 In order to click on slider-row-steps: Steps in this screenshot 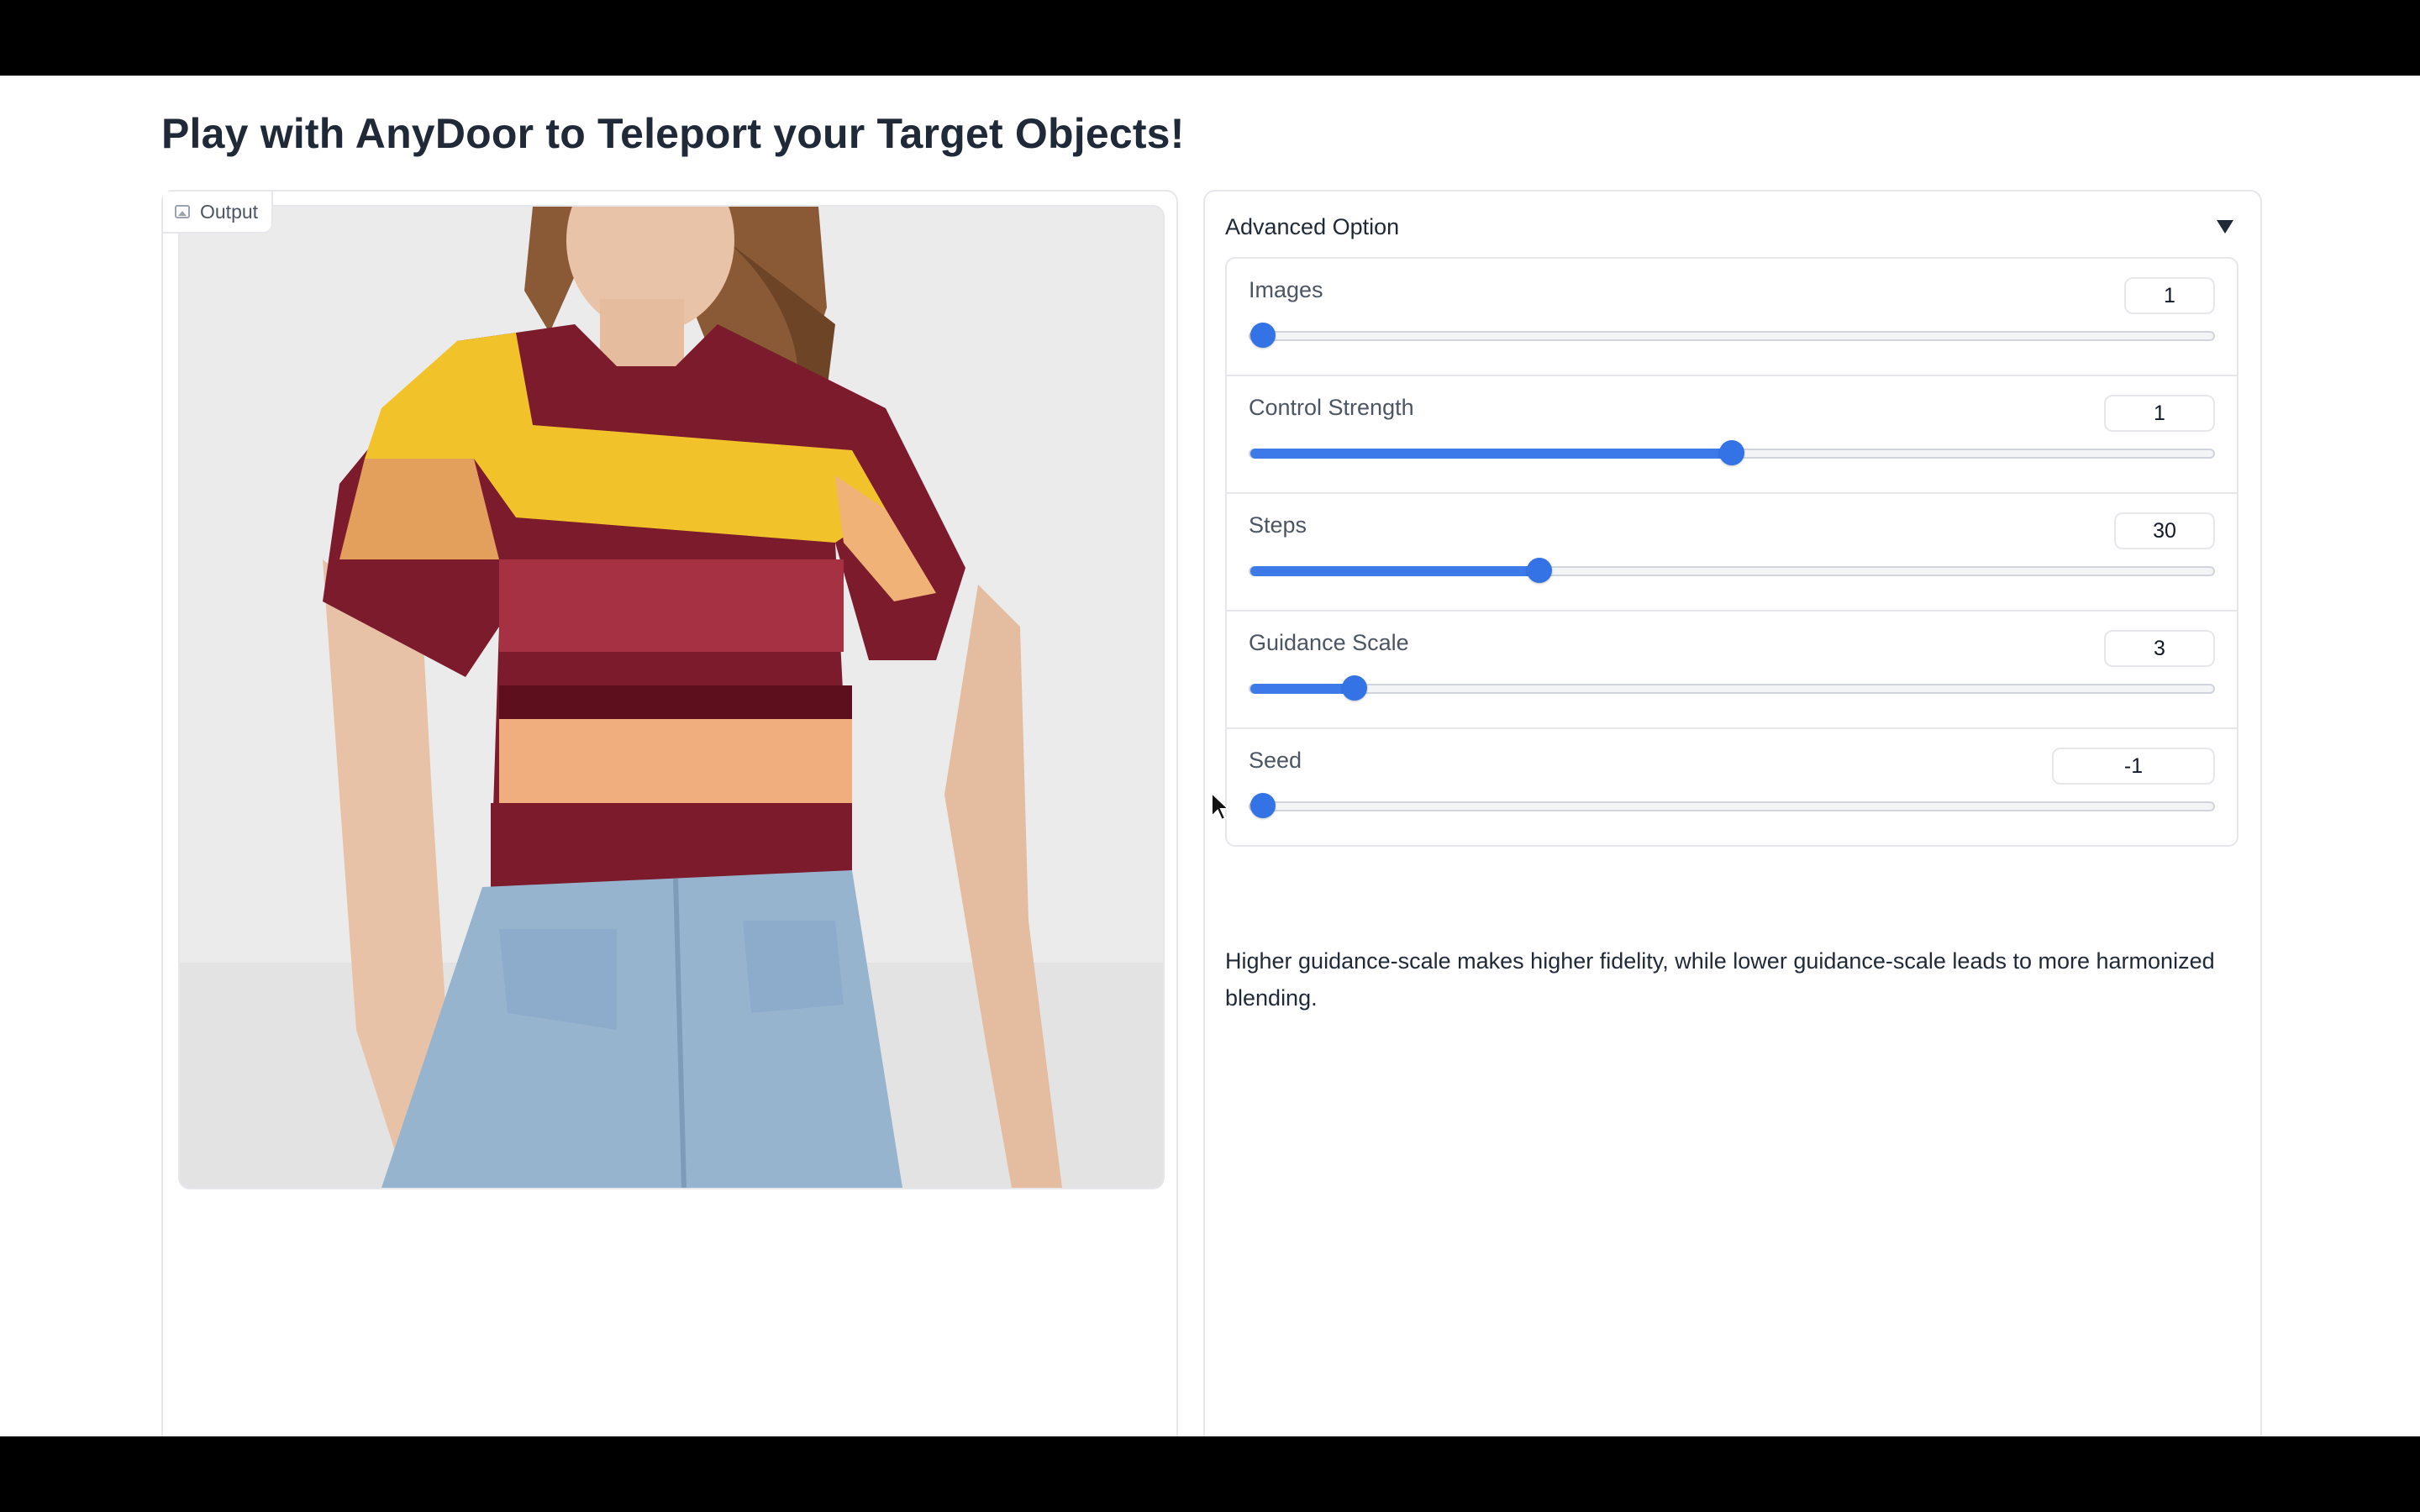, I will do `click(1732, 553)`.